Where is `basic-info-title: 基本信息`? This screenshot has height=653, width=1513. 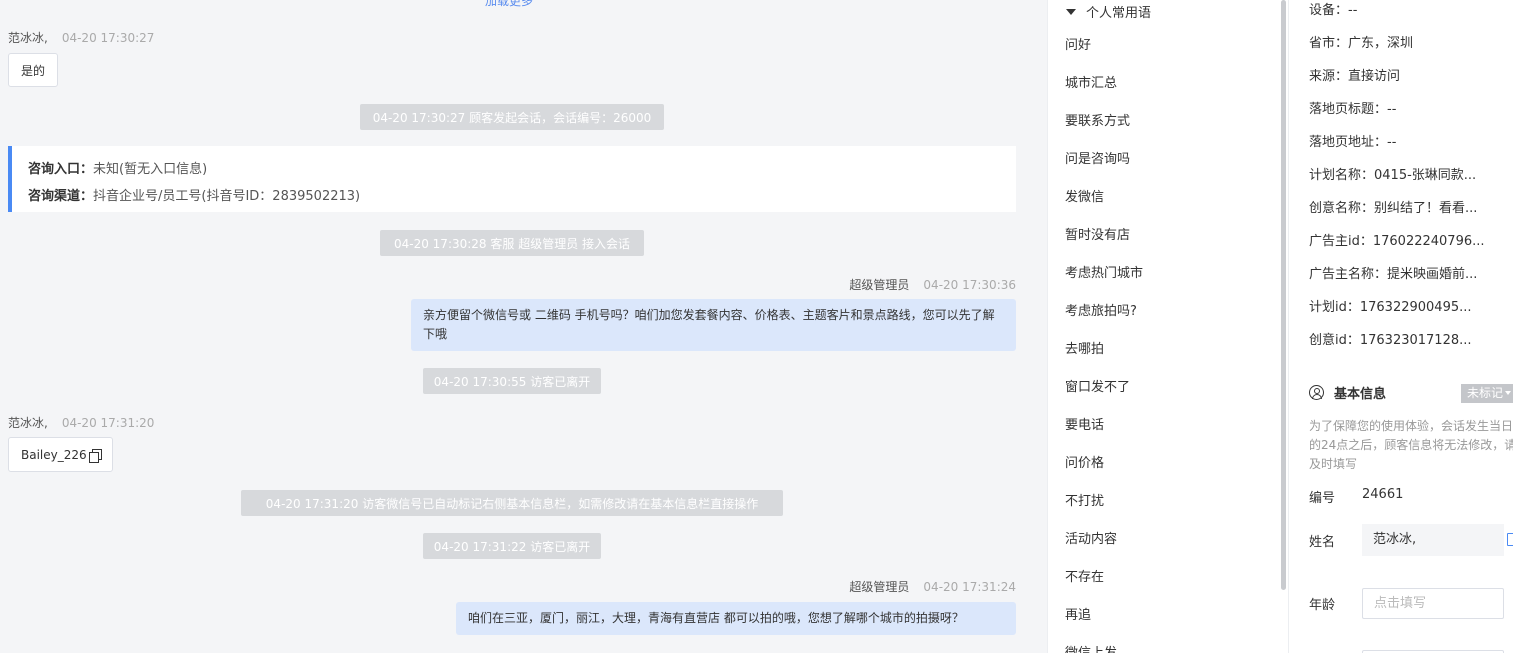 basic-info-title: 基本信息 is located at coordinates (1347, 392).